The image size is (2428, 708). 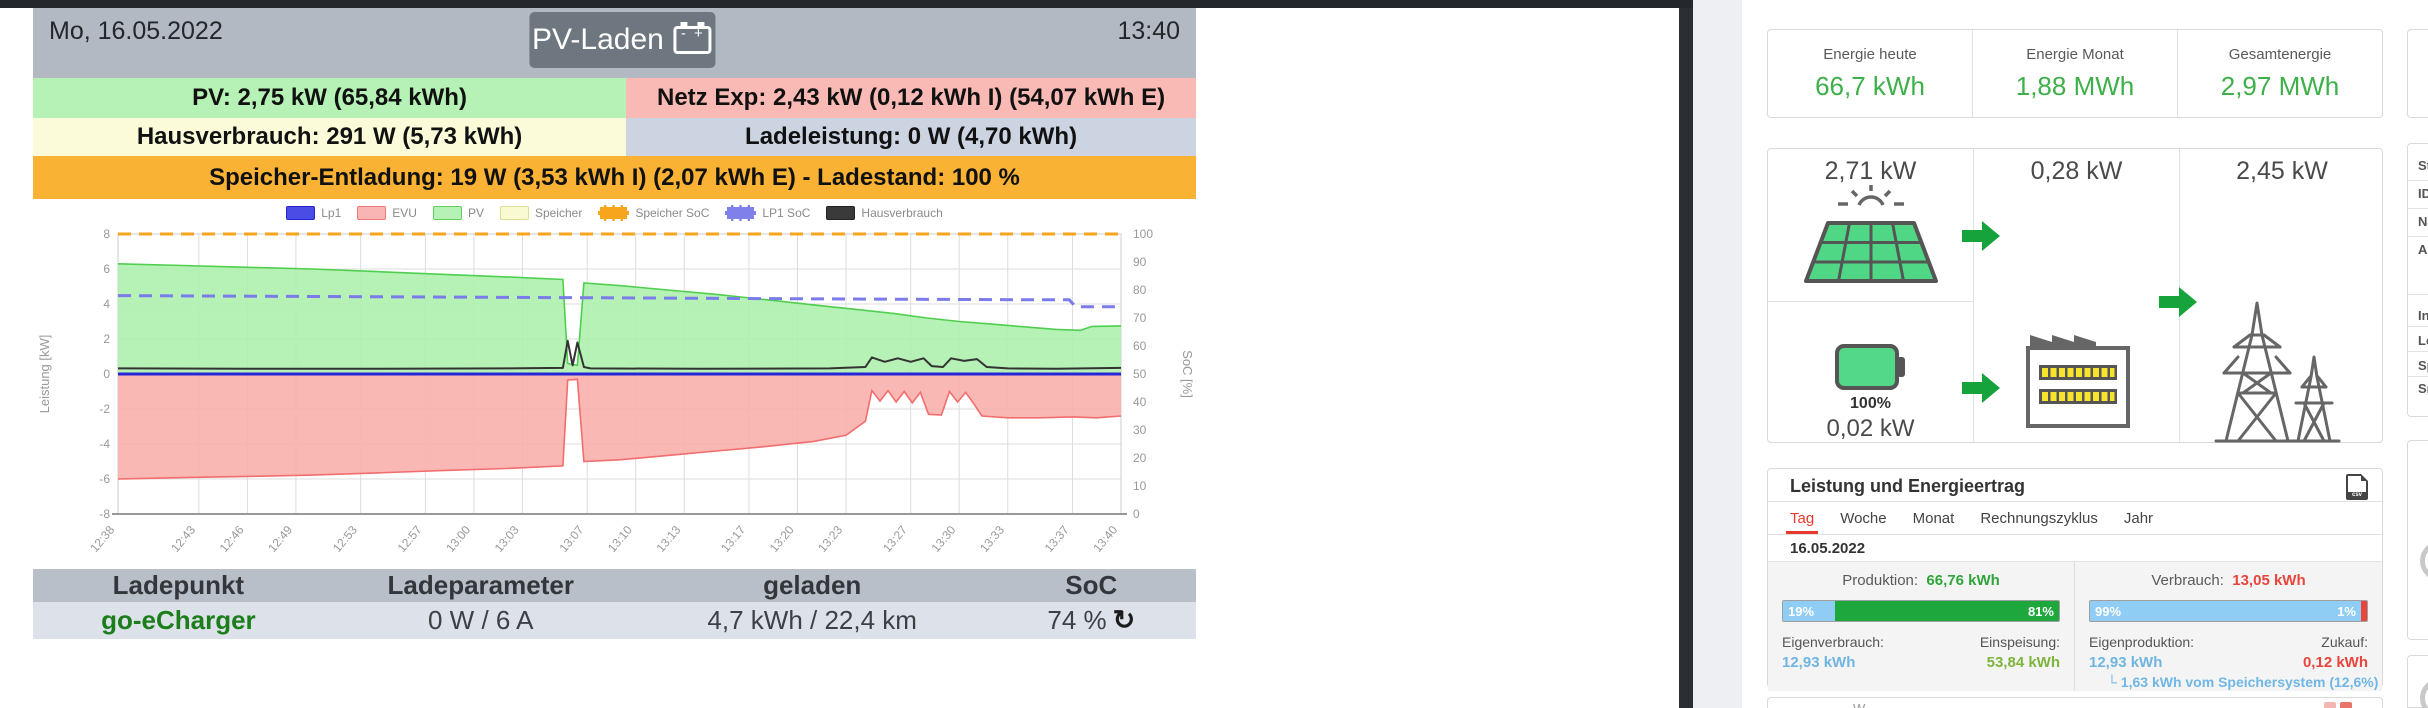 What do you see at coordinates (330, 98) in the screenshot?
I see `pv-power-bar: PV: 2,75 kW (65,84 kWh)` at bounding box center [330, 98].